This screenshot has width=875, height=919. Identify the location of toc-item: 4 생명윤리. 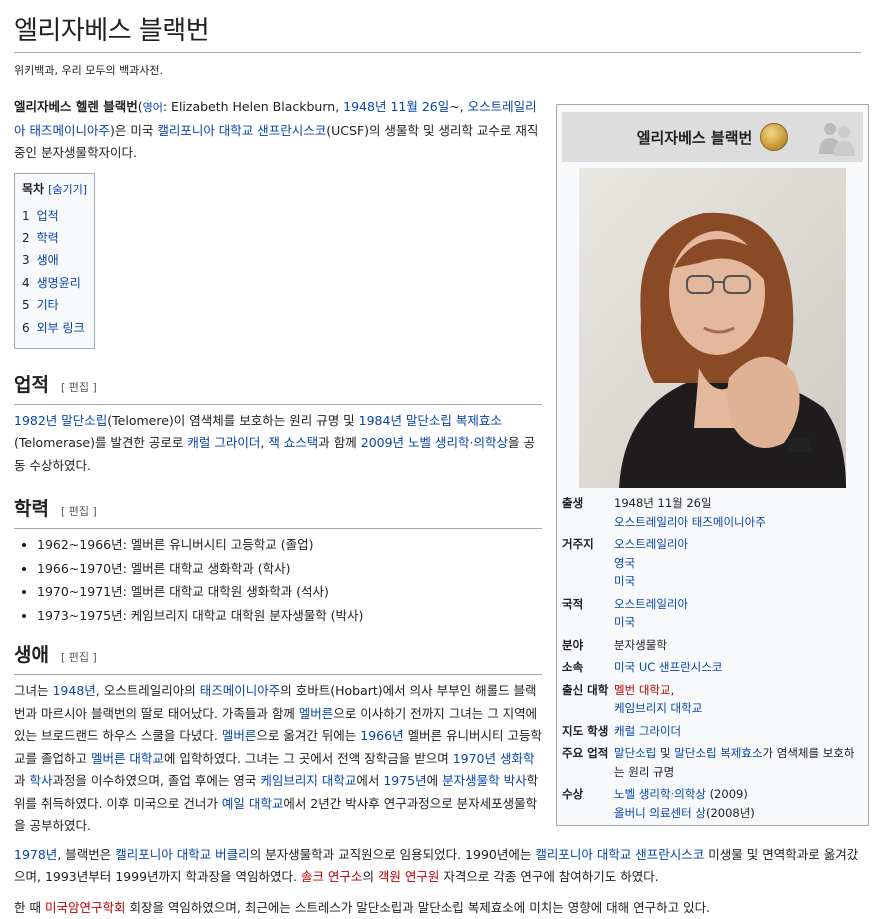
(54, 283).